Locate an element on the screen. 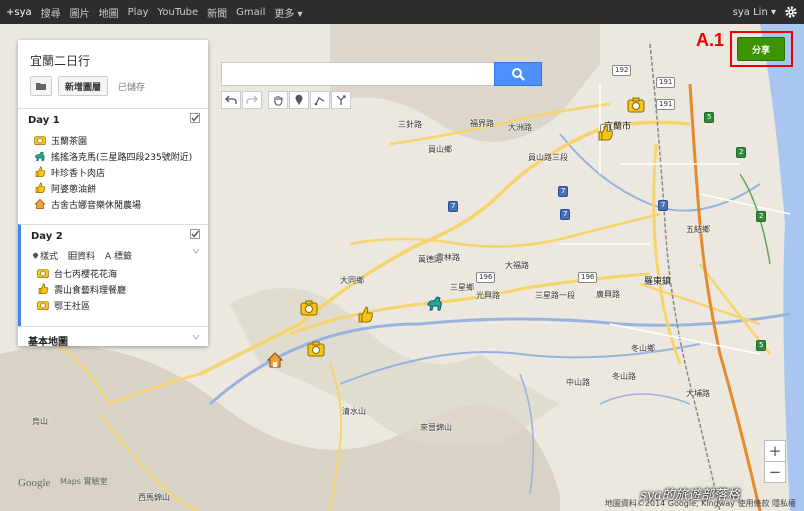 This screenshot has width=804, height=511. directions-icon is located at coordinates (341, 100).